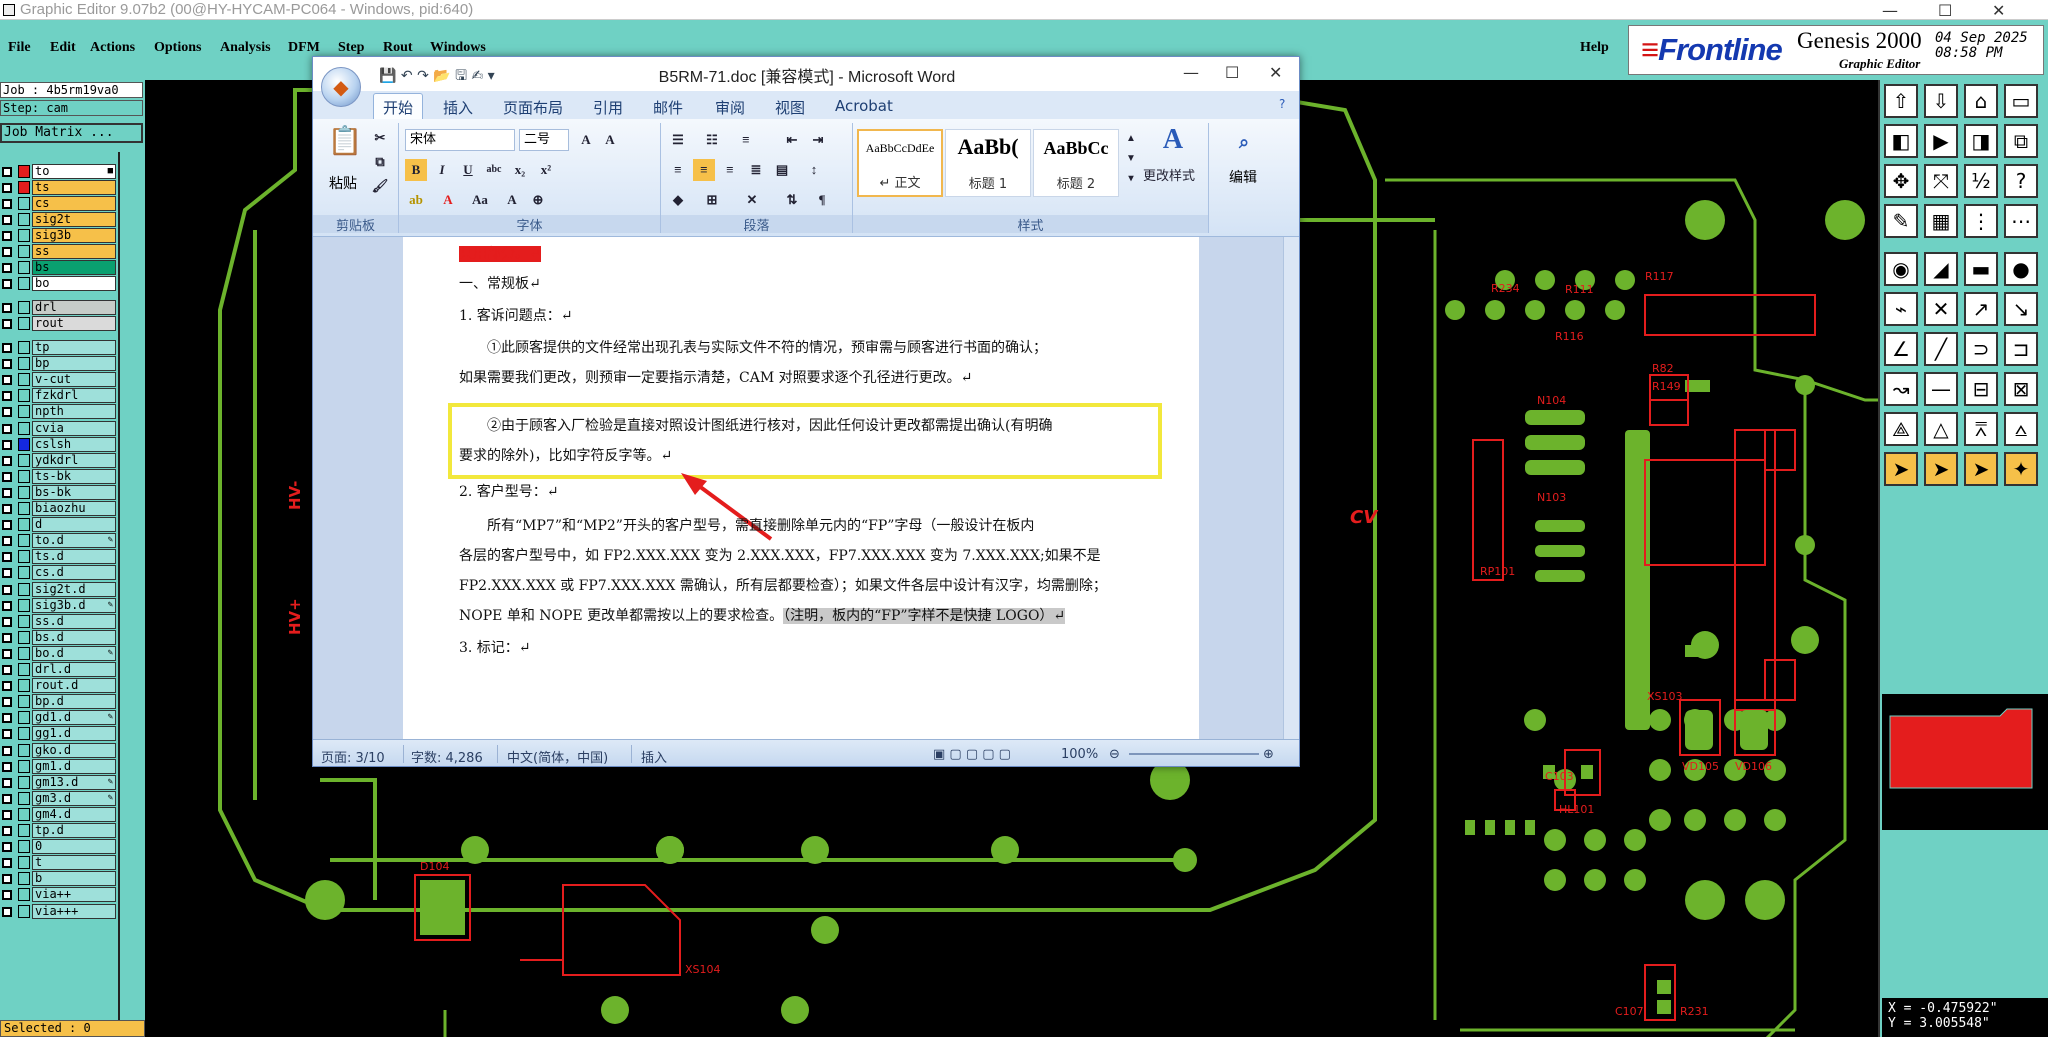  I want to click on layer-name: tp, so click(74, 347).